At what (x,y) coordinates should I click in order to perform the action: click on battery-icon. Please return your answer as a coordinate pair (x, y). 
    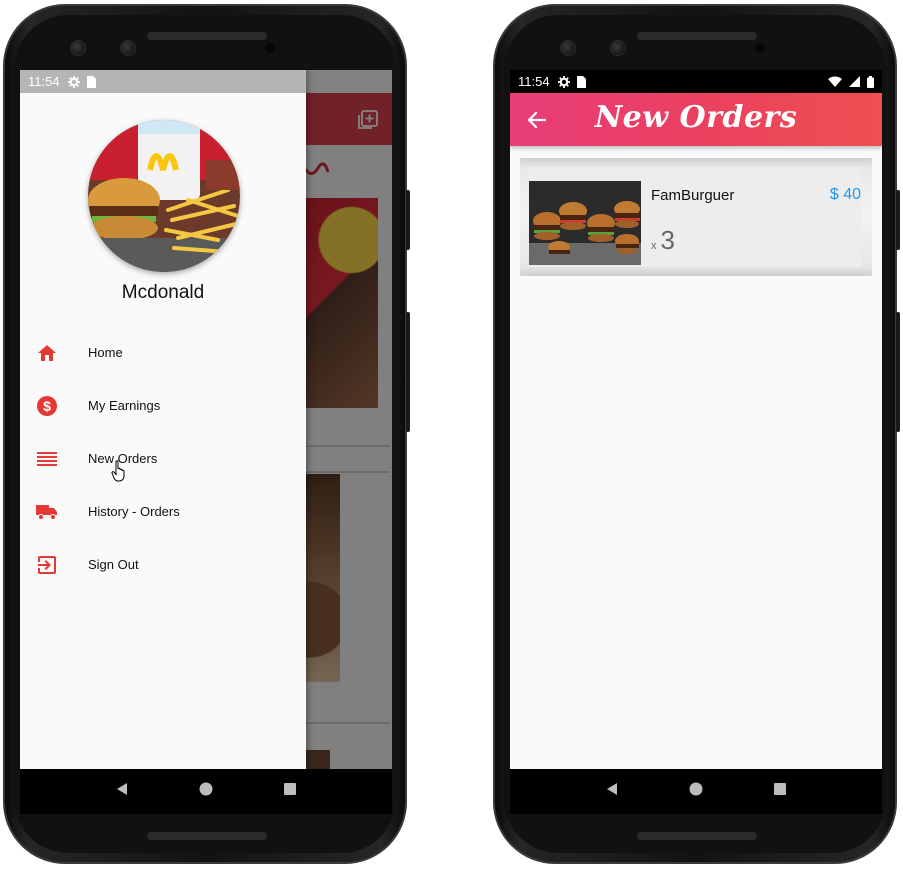
    Looking at the image, I should click on (870, 81).